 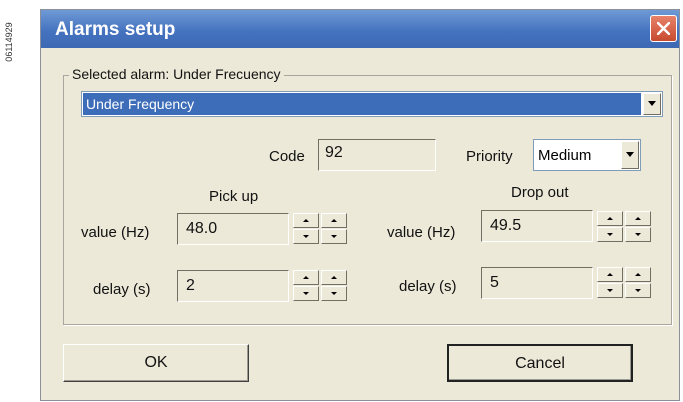 I want to click on dropout-value-fine-stepper, so click(x=638, y=227).